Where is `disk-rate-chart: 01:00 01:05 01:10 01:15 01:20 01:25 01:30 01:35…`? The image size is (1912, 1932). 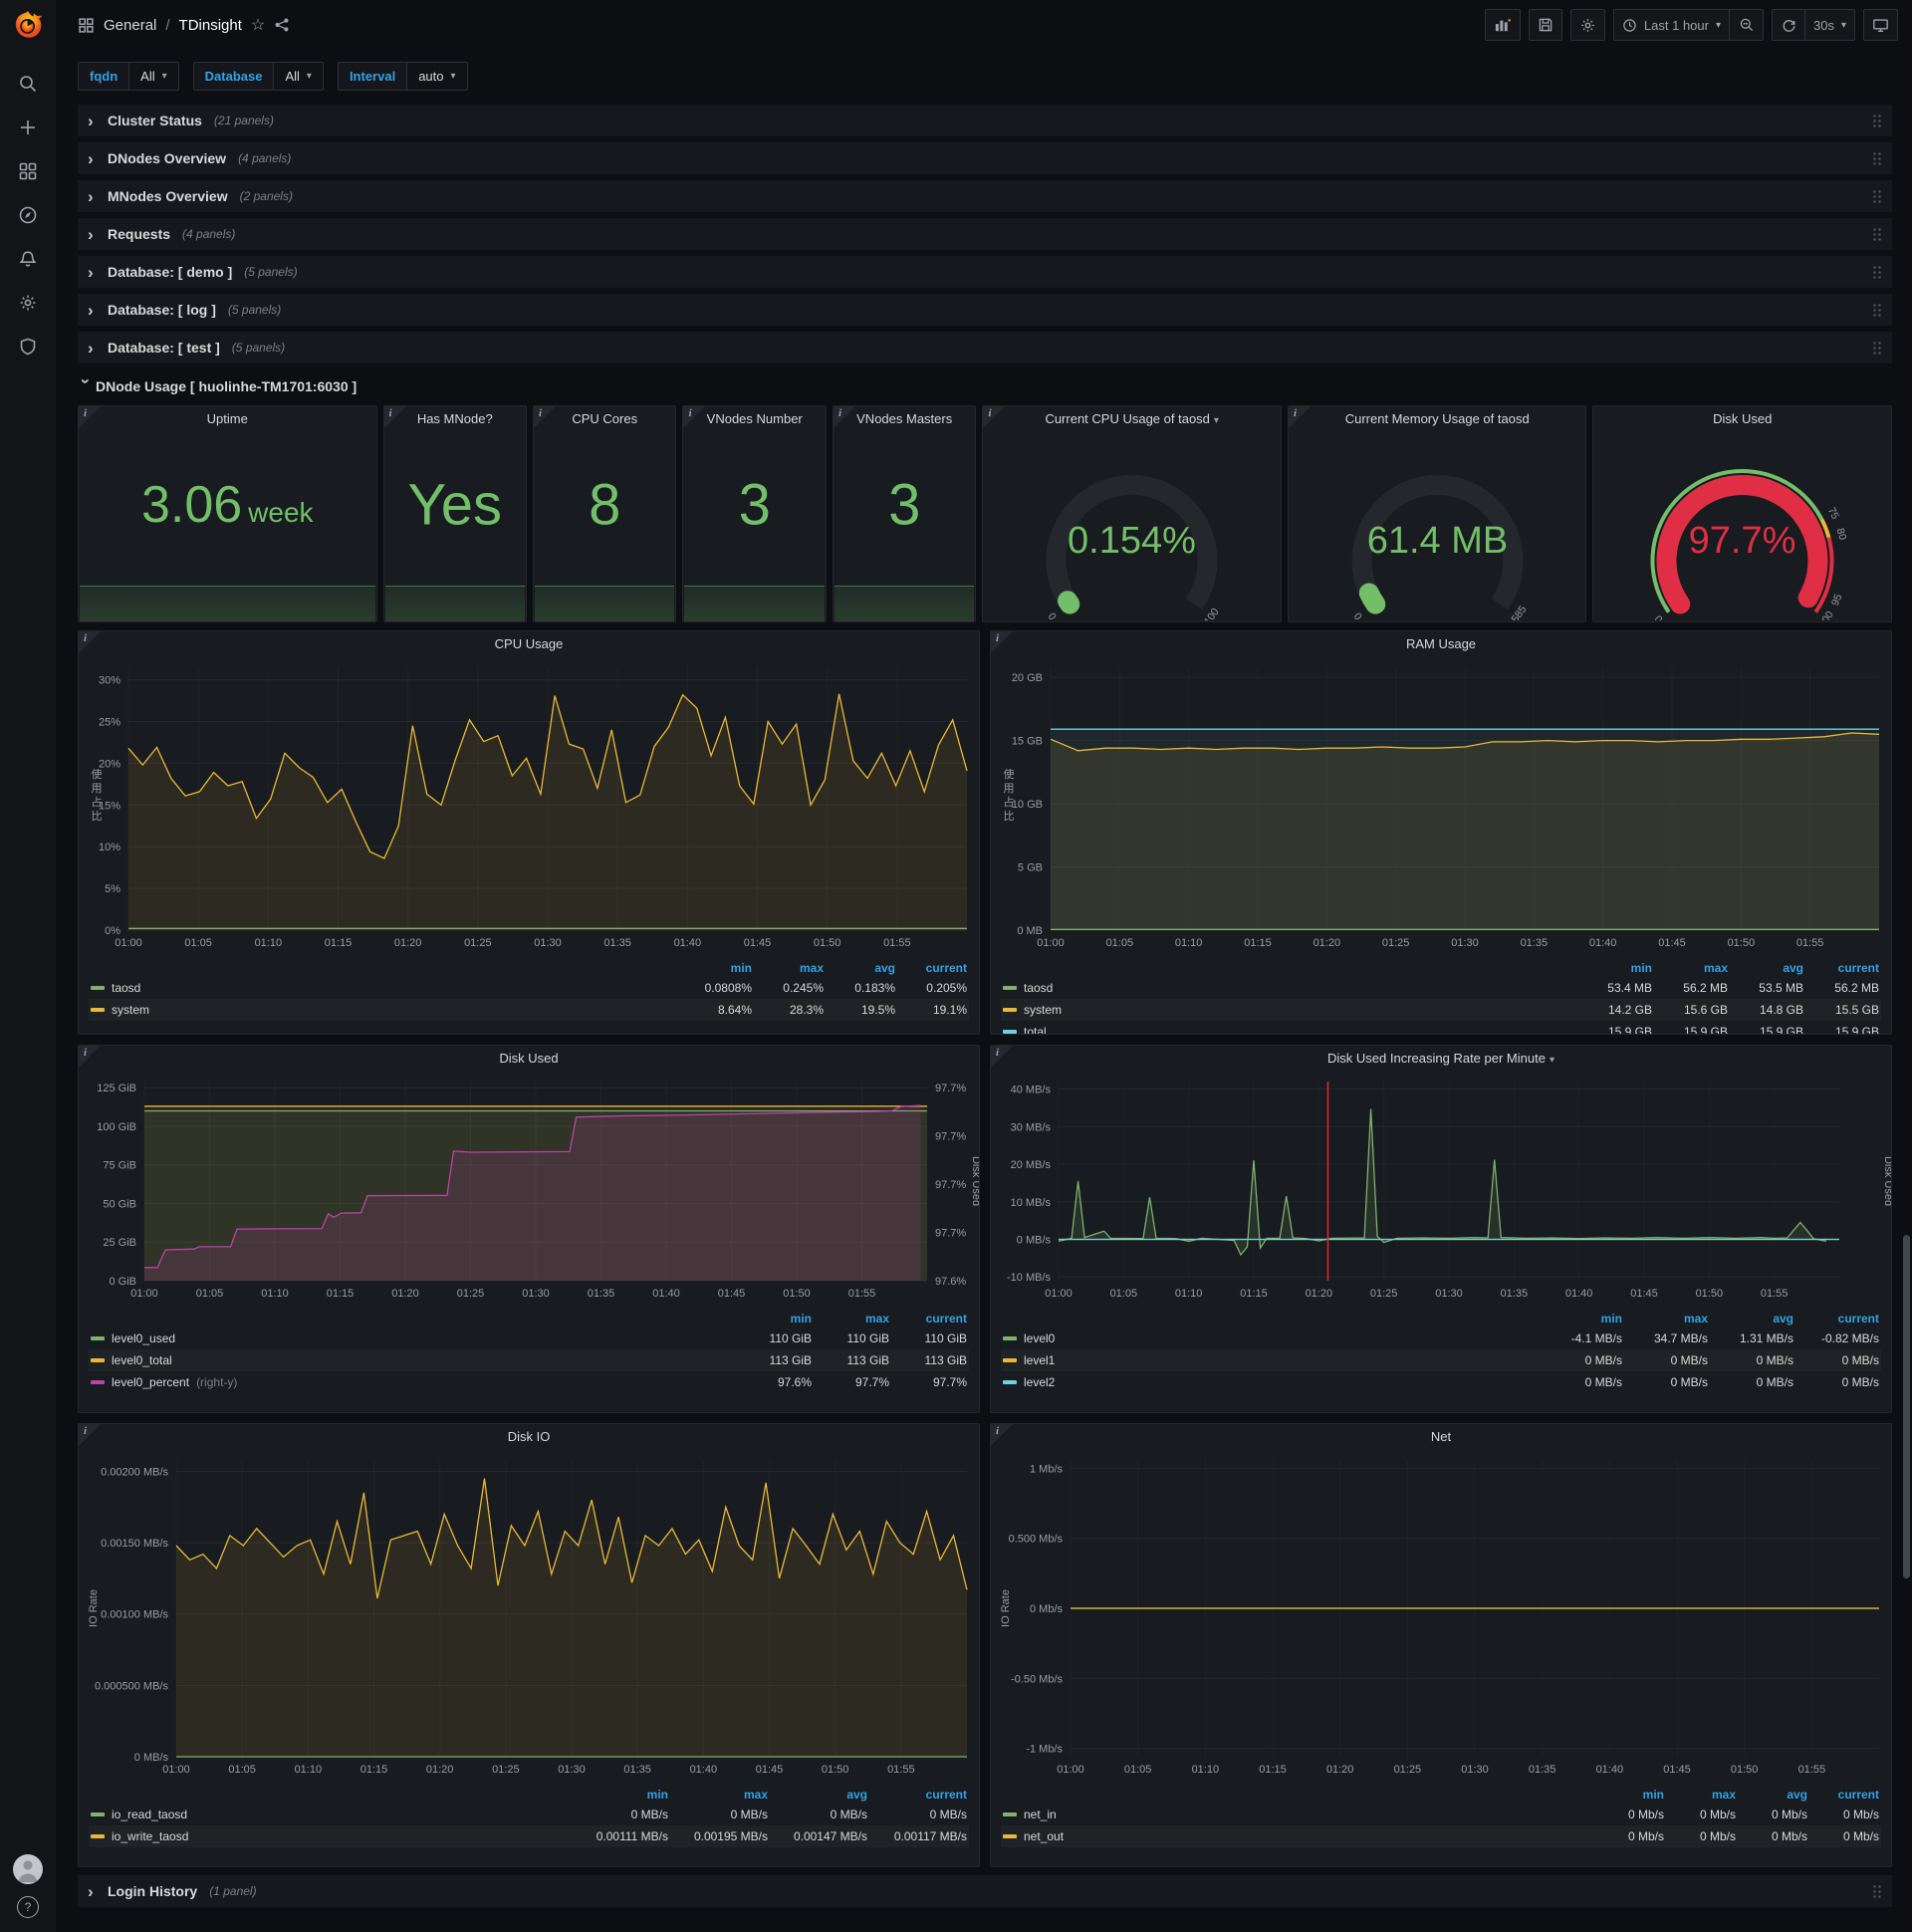 disk-rate-chart: 01:00 01:05 01:10 01:15 01:20 01:25 01:30 01:35… is located at coordinates (1441, 1190).